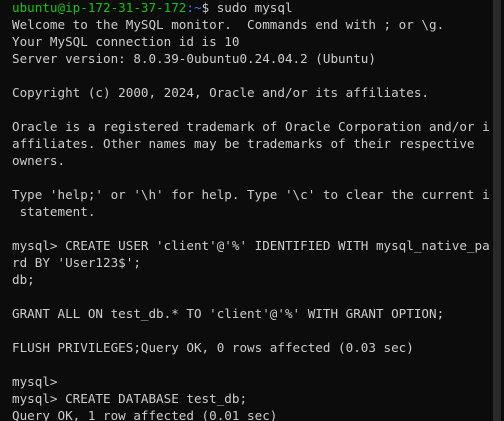 The image size is (504, 421). I want to click on output-line: statement., so click(54, 211).